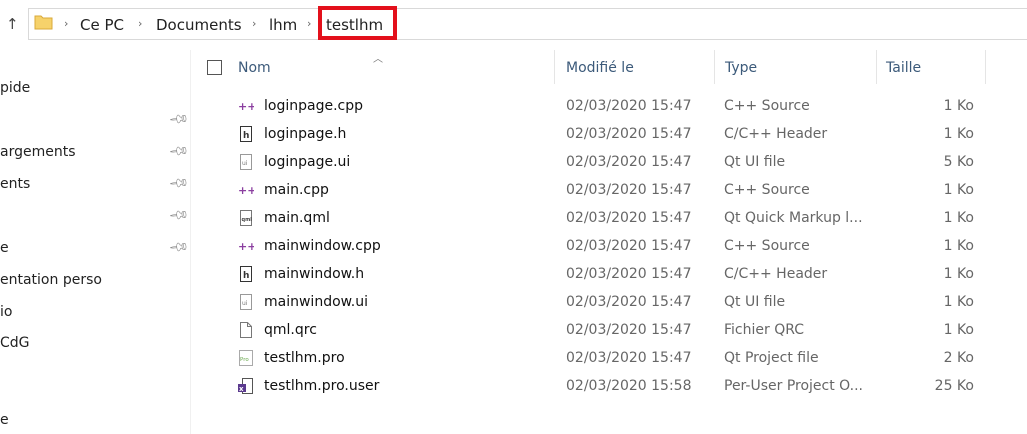 This screenshot has height=434, width=1027. Describe the element at coordinates (4, 248) in the screenshot. I see `sidebar-item-pictures: e` at that location.